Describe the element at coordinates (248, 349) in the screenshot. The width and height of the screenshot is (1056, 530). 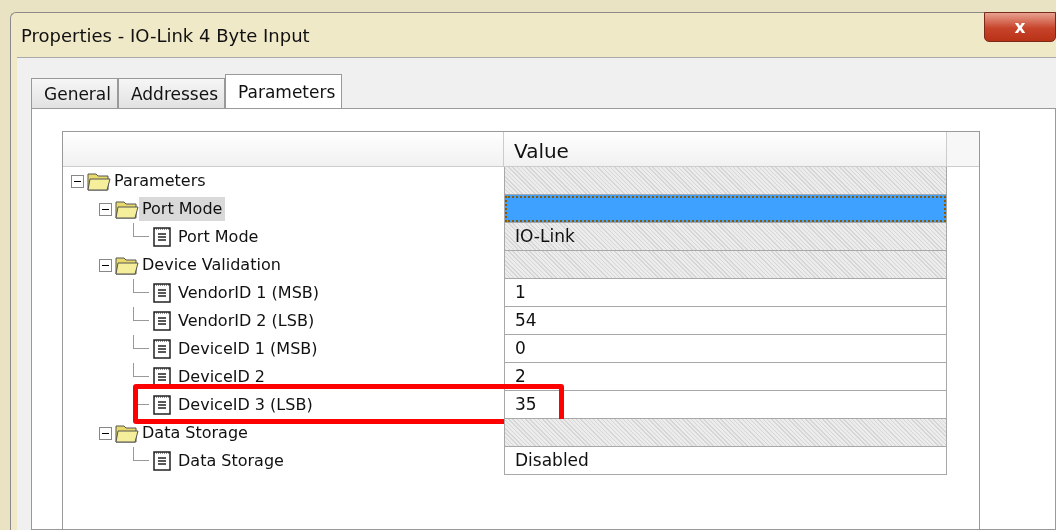
I see `tree-item: DeviceID 1 (MSB)` at that location.